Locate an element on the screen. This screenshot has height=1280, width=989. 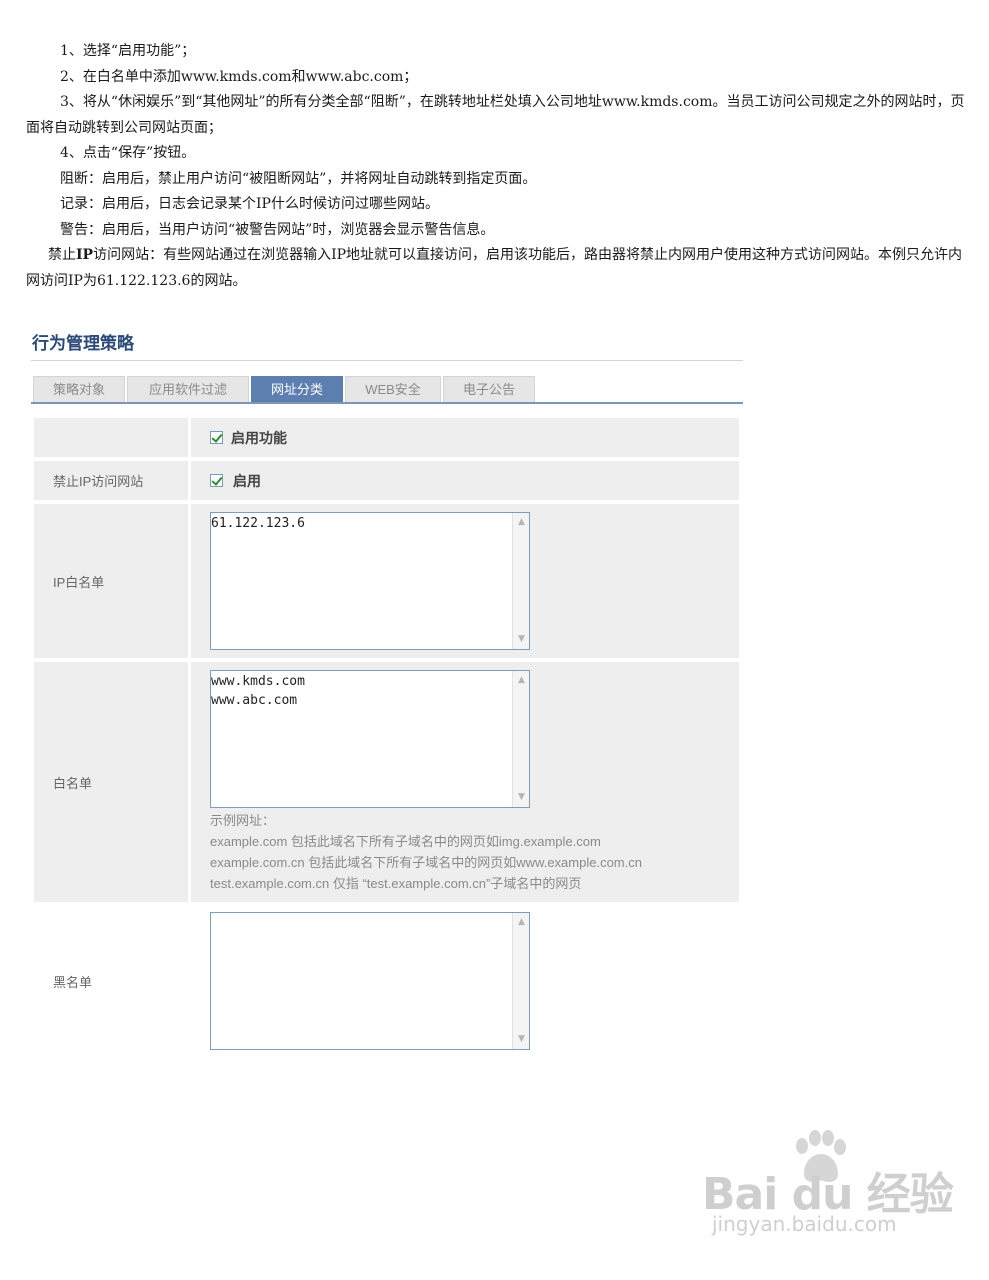
ip-whitelist-value-cell: ▲ ▼ is located at coordinates (465, 581).